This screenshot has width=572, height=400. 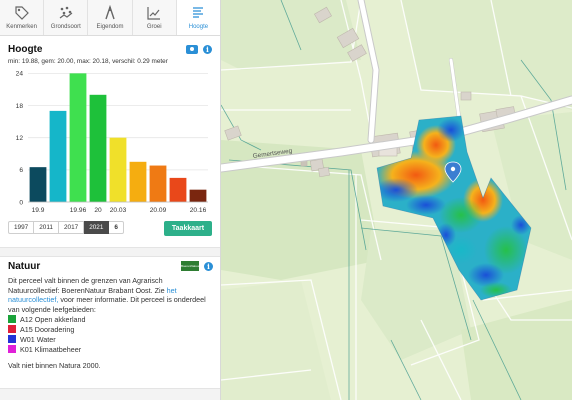 What do you see at coordinates (110, 49) in the screenshot?
I see `hoogte-header: Hoogte i` at bounding box center [110, 49].